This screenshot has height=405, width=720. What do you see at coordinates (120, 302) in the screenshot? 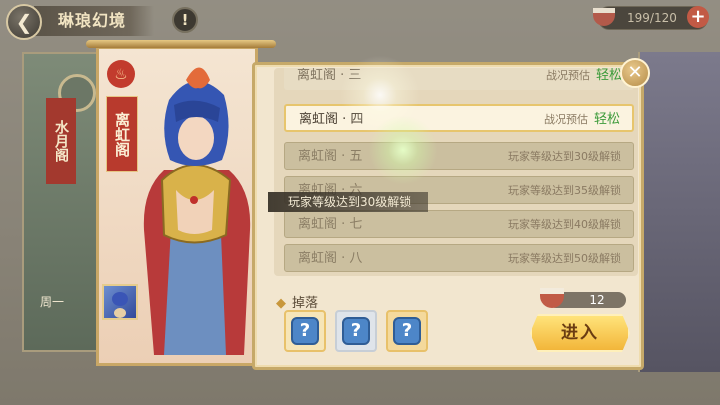
I see `hero-thumbnail` at bounding box center [120, 302].